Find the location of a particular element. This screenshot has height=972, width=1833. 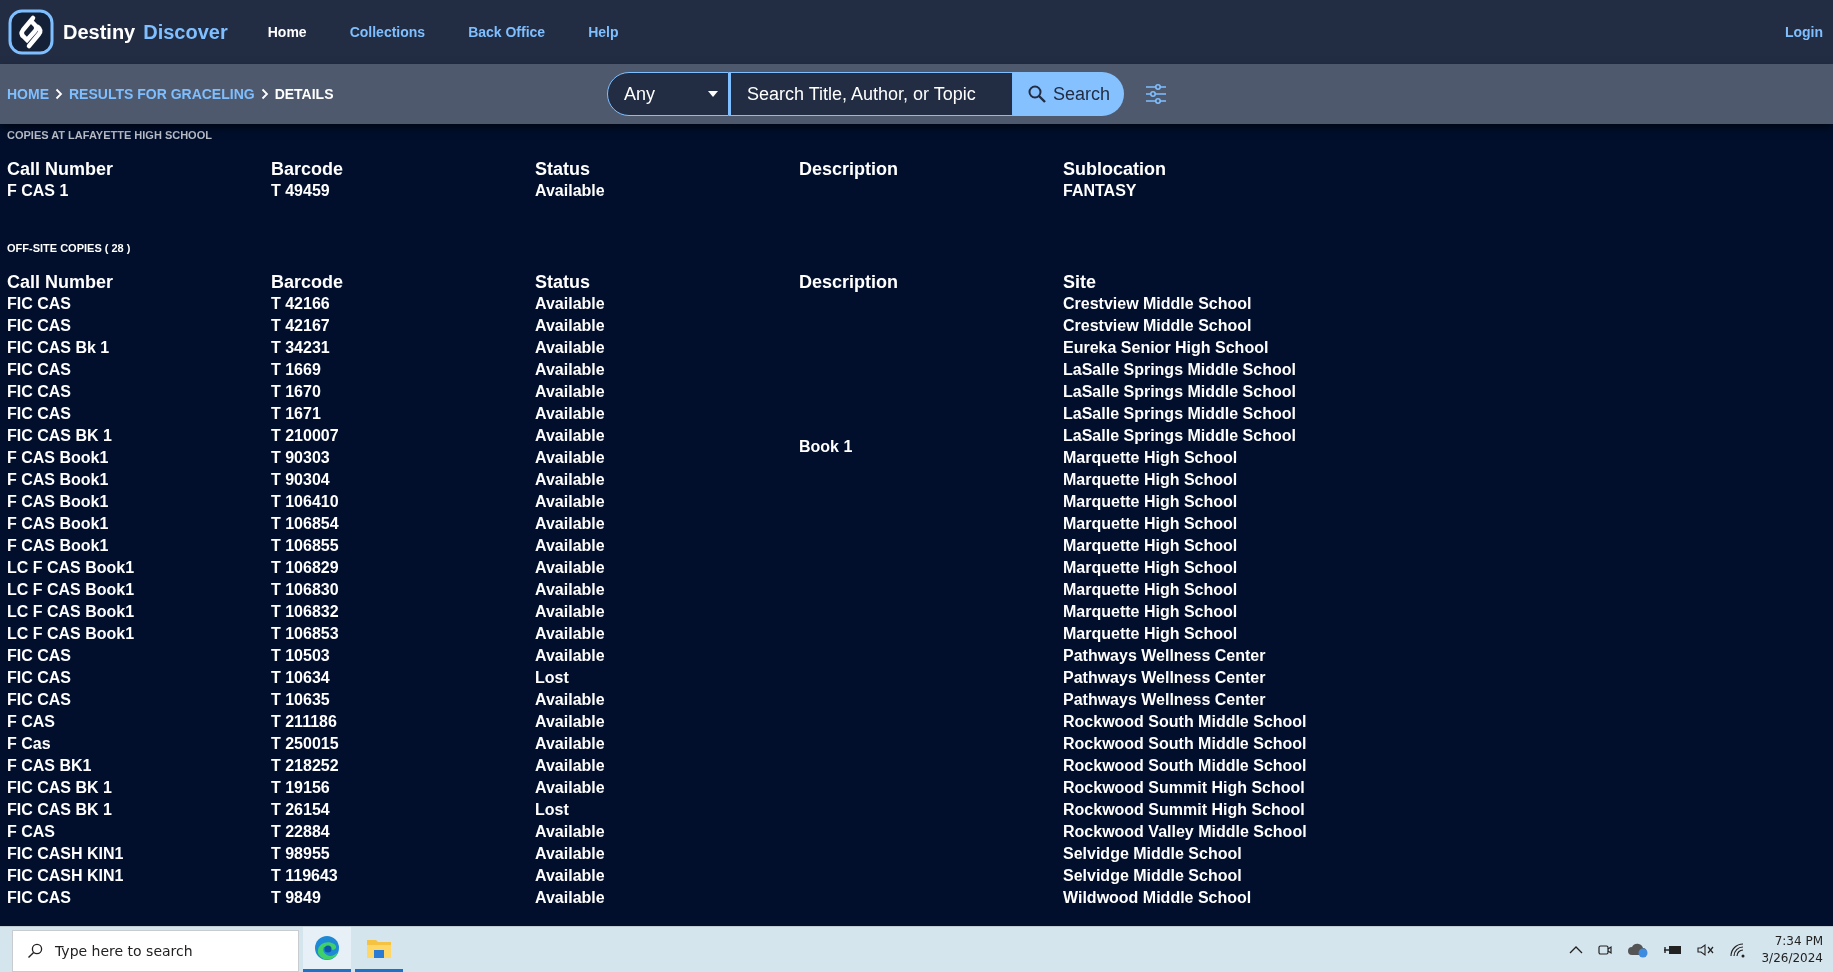

column-header: Status is located at coordinates (563, 169).